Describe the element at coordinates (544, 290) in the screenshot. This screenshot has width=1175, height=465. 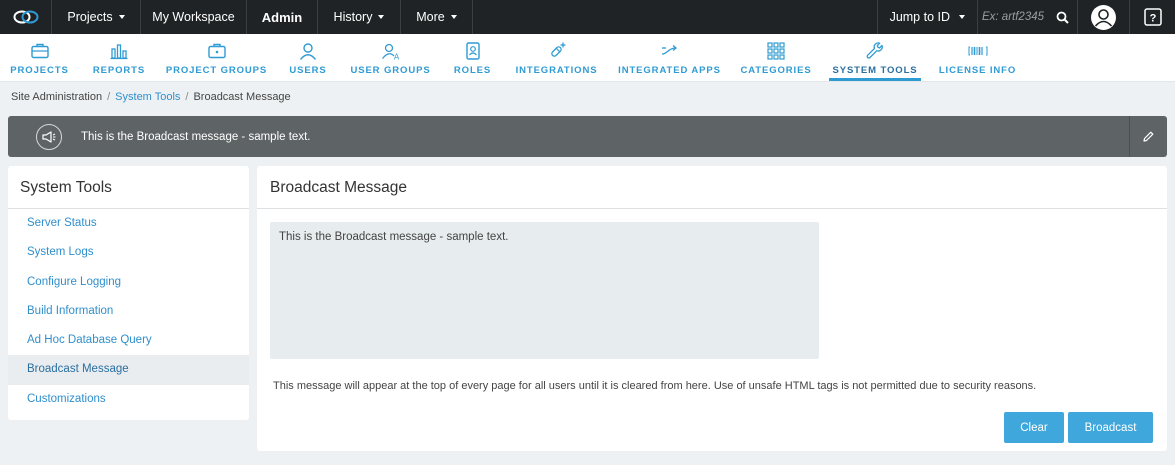
I see `broadcast-message-input` at that location.